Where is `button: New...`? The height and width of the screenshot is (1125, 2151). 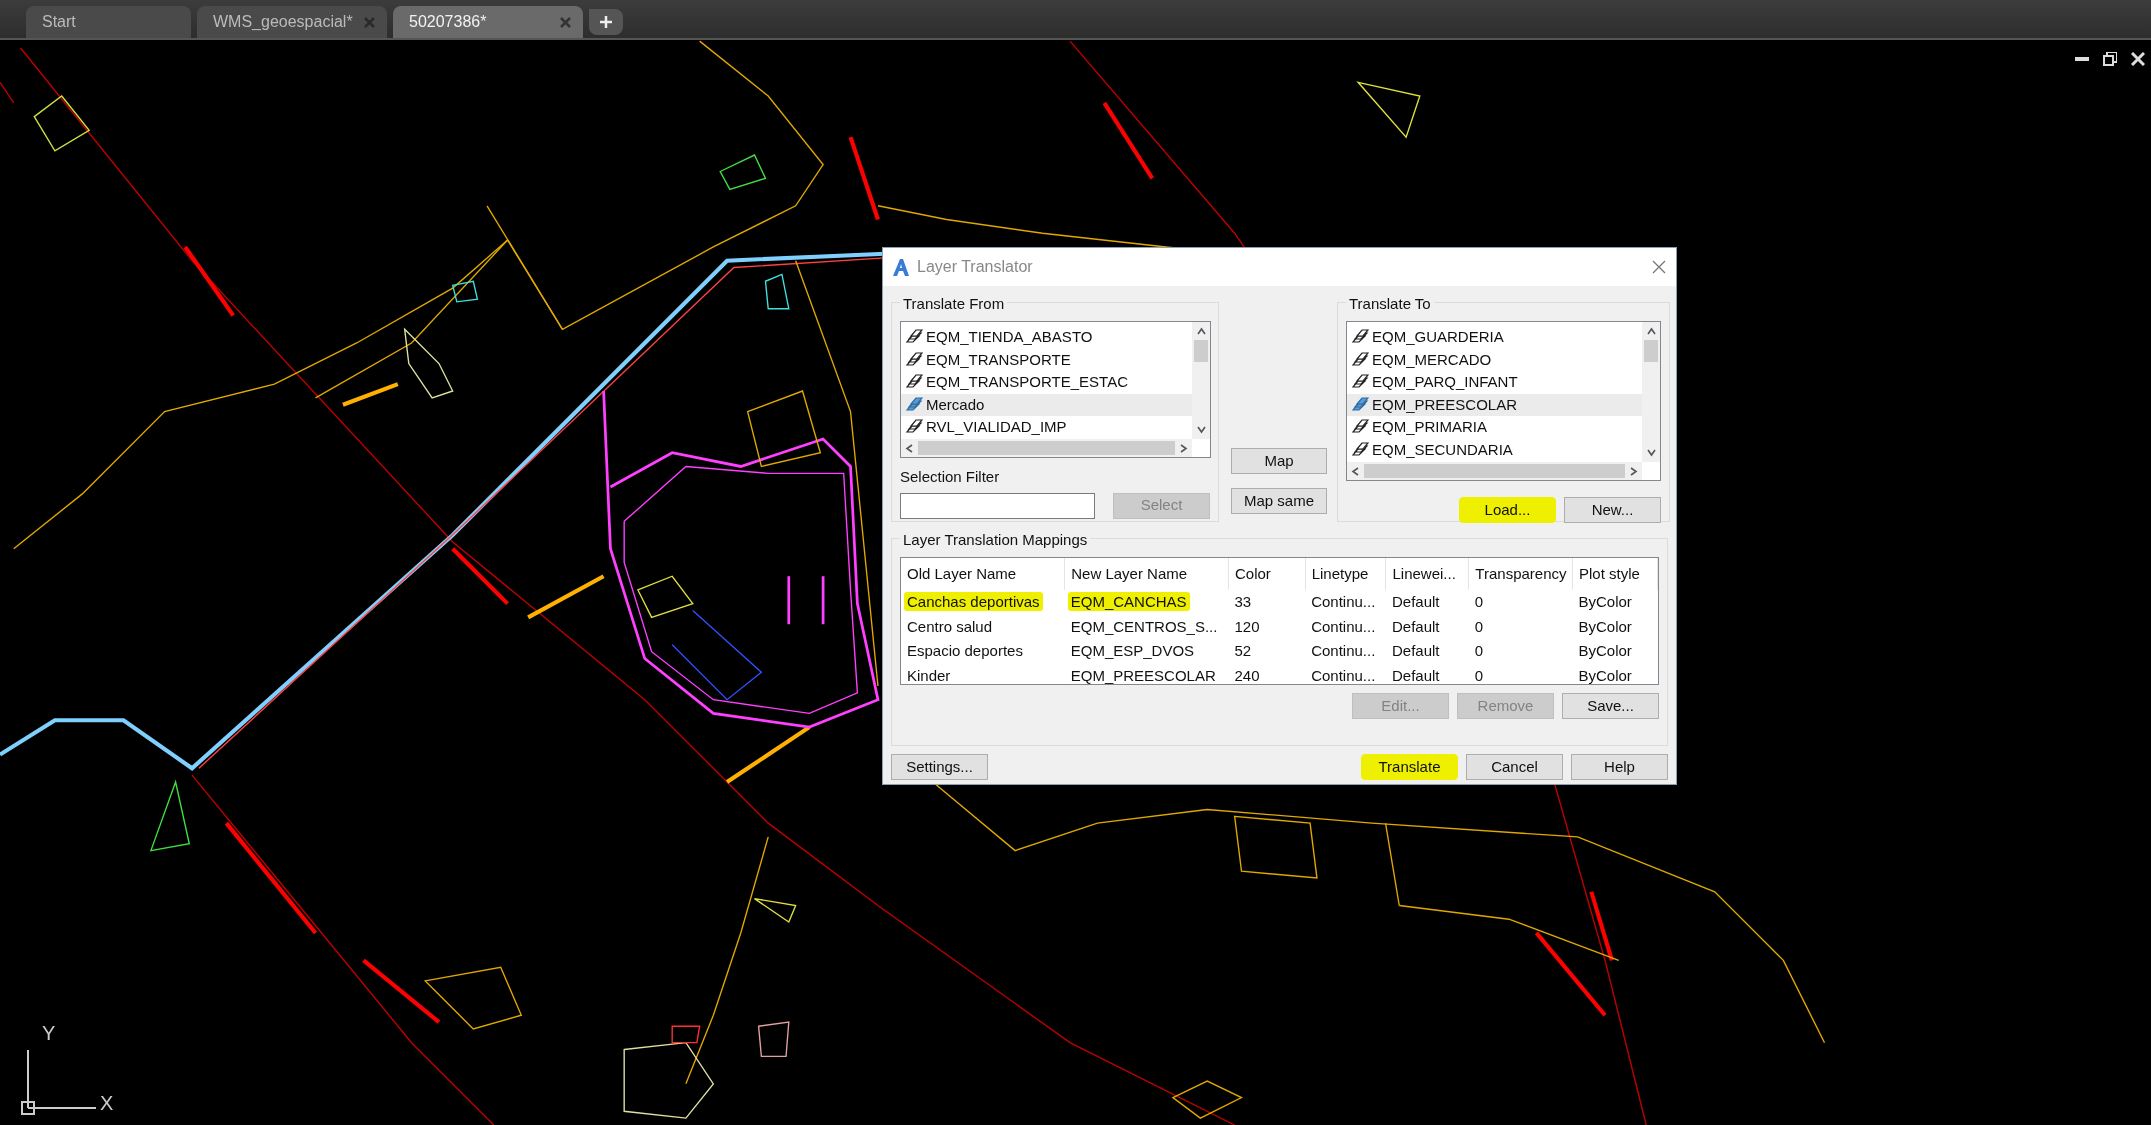 button: New... is located at coordinates (1612, 510).